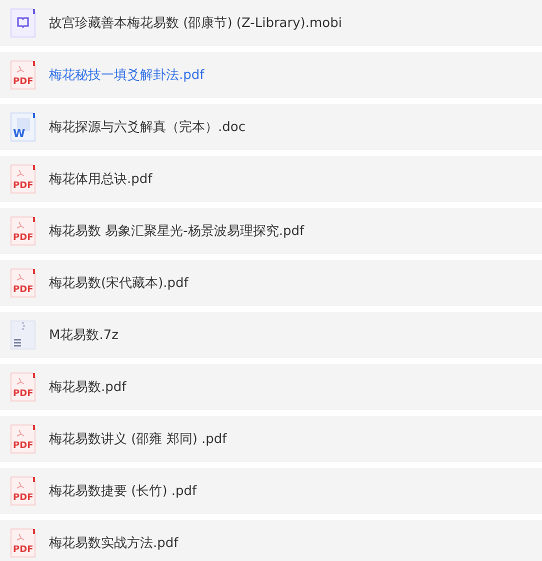  What do you see at coordinates (100, 179) in the screenshot?
I see `file-name: 梅花体用总诀.pdf` at bounding box center [100, 179].